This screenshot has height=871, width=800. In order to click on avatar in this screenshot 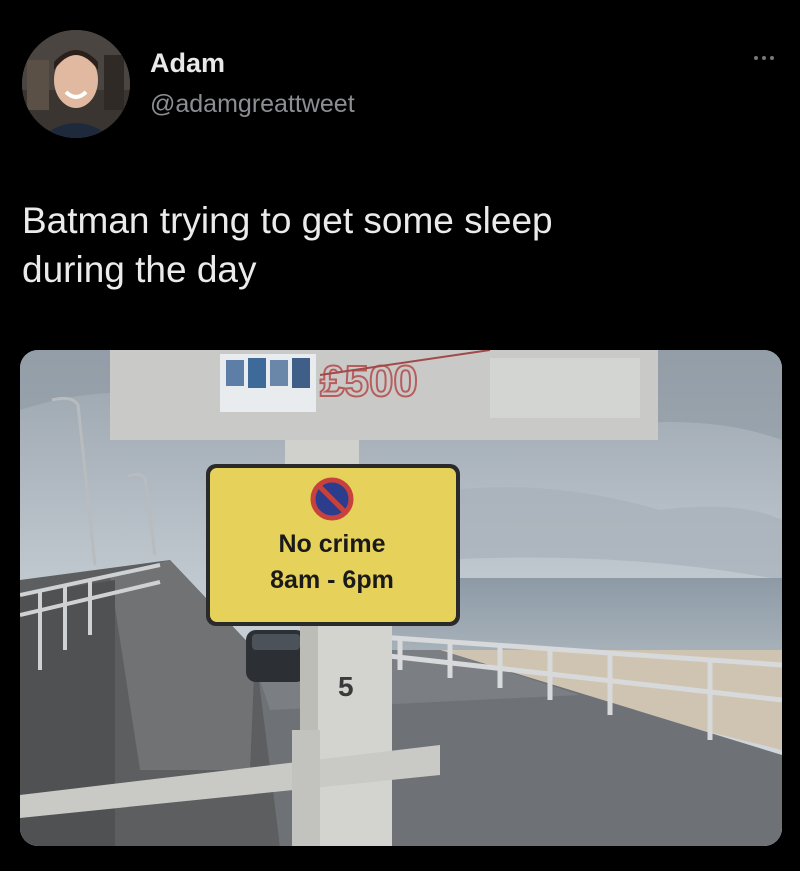, I will do `click(76, 84)`.